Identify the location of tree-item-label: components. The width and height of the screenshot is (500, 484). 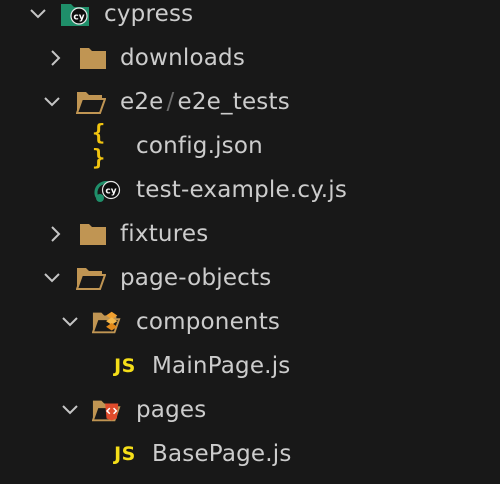
(208, 322).